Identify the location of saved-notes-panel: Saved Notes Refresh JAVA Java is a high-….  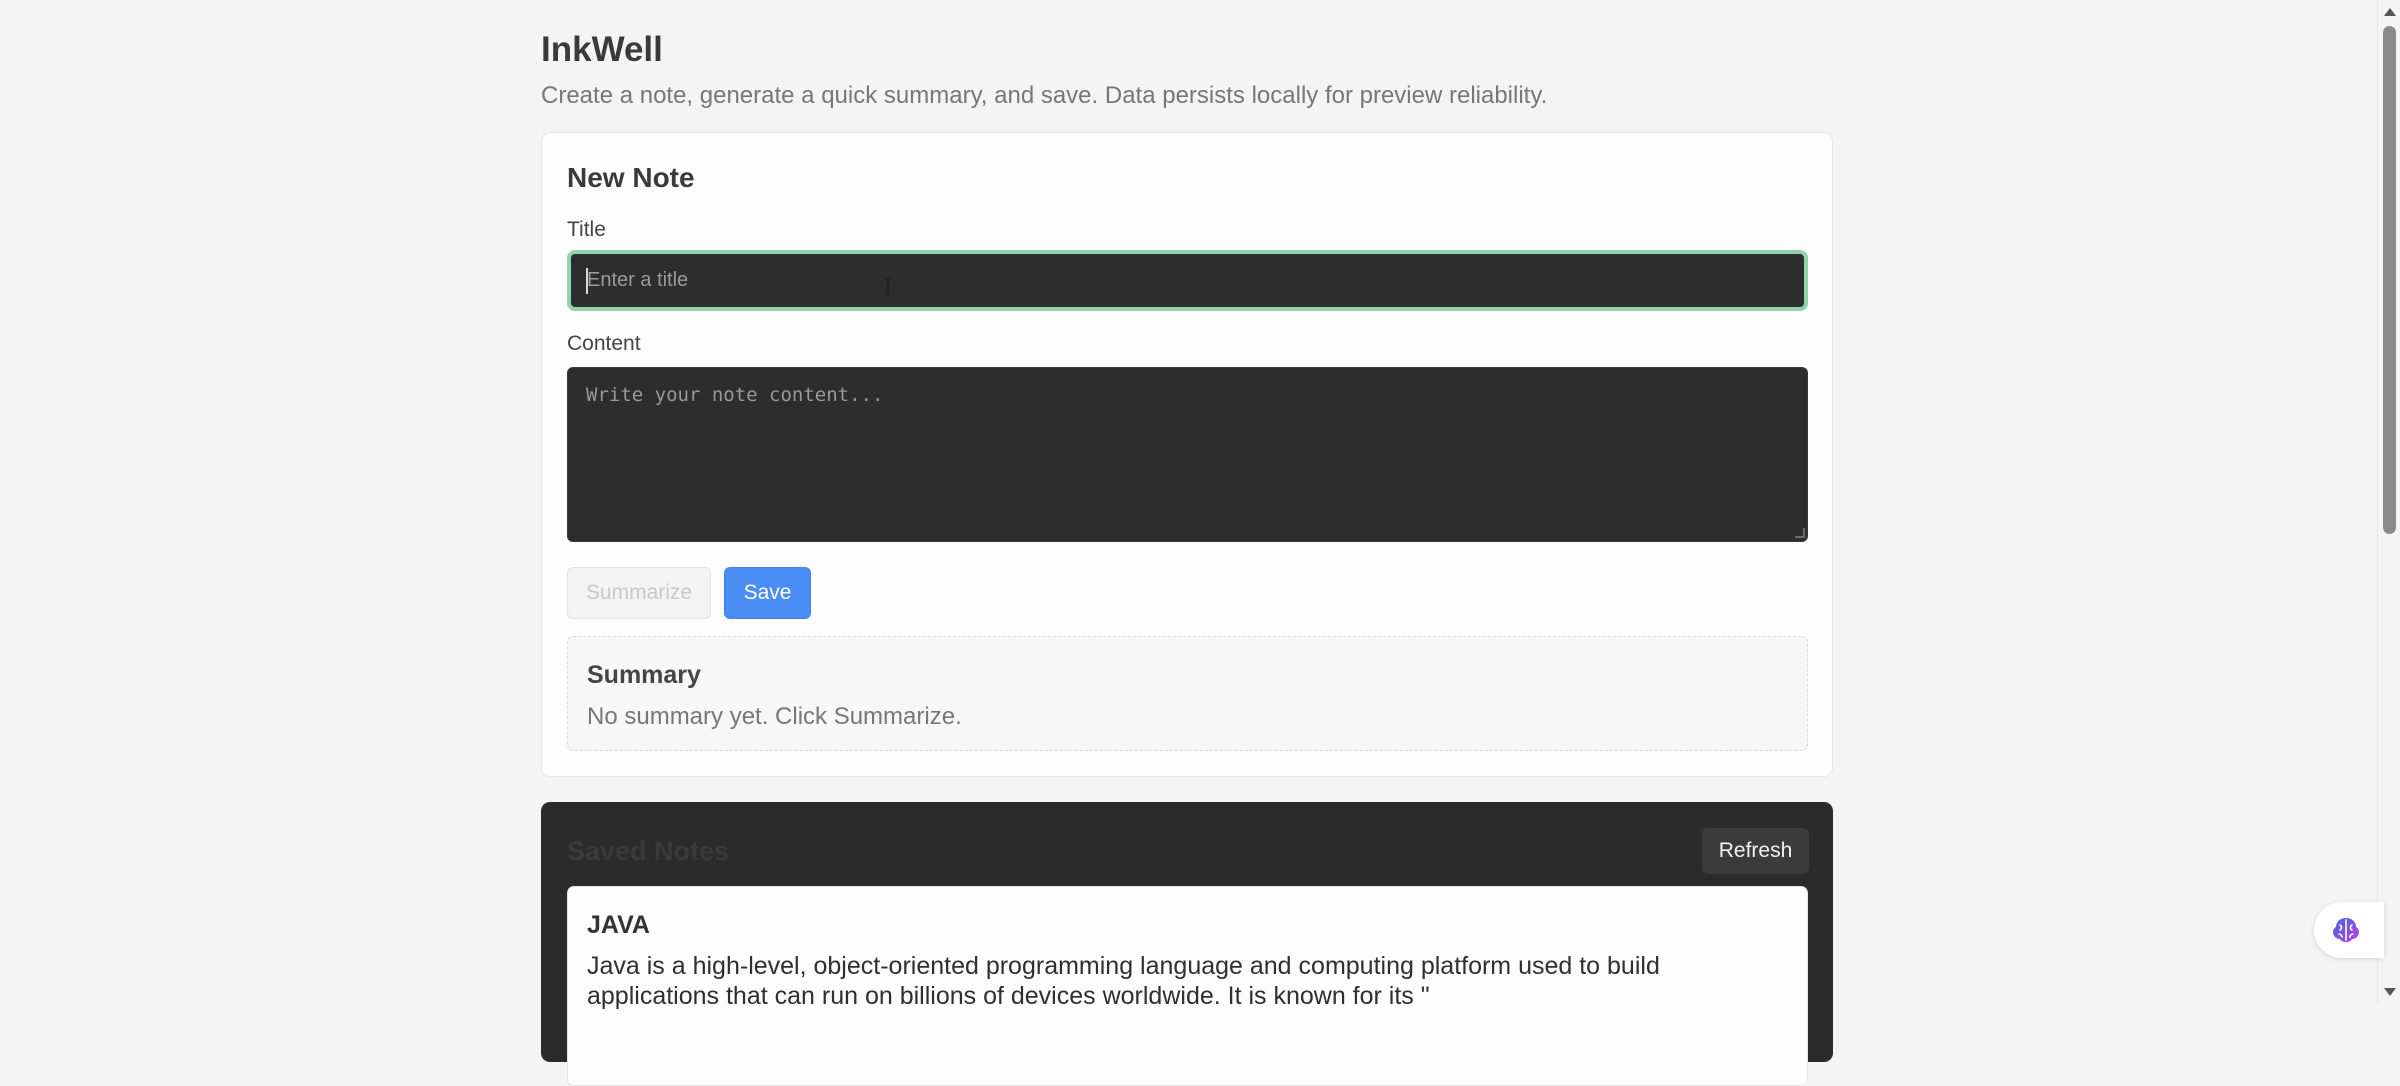
(1187, 944).